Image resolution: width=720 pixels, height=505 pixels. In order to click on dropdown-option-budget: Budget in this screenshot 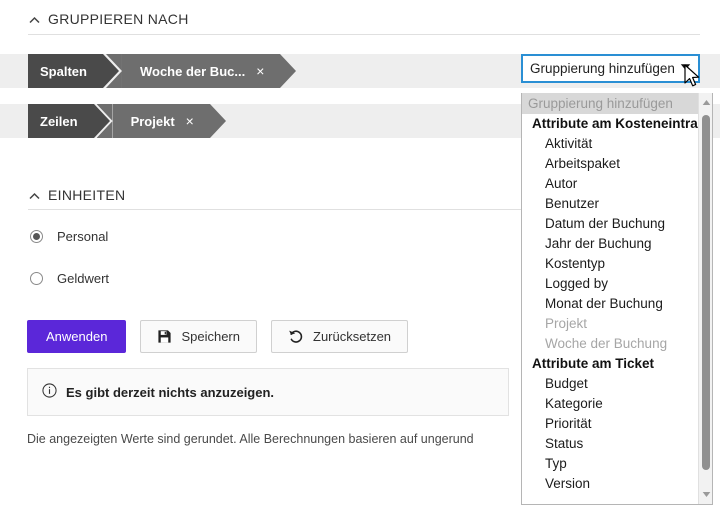, I will do `click(610, 384)`.